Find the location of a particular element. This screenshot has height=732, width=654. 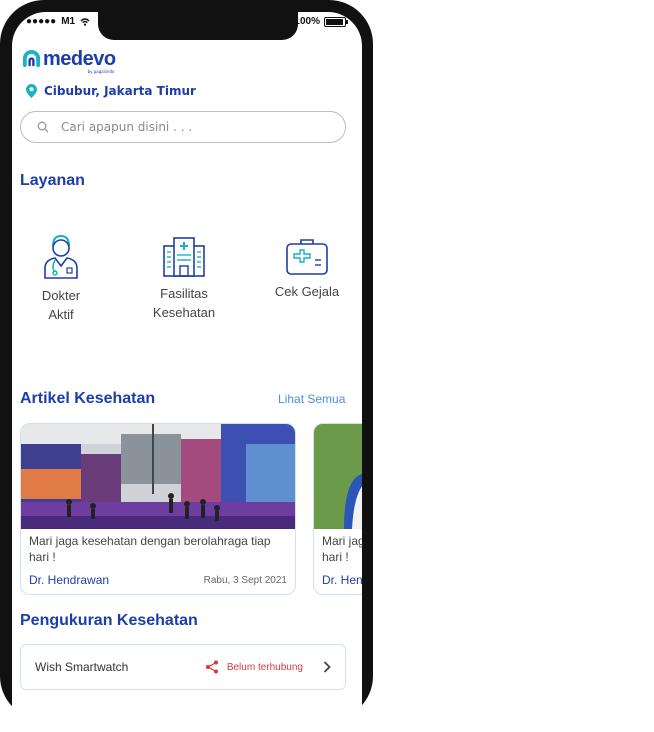

medical-kit-icon is located at coordinates (307, 257).